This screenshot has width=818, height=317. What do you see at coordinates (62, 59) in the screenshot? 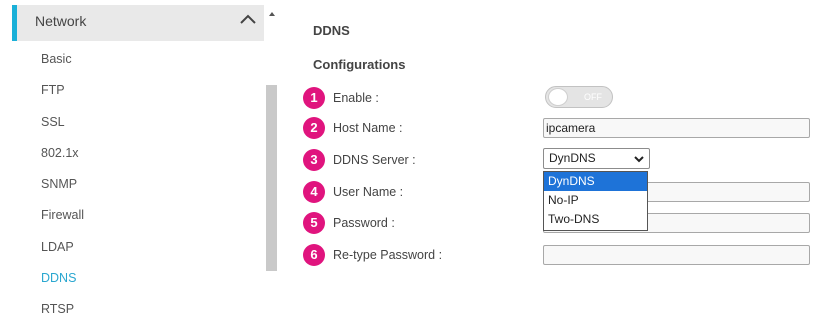
I see `sidebar-item-basic: Basic` at bounding box center [62, 59].